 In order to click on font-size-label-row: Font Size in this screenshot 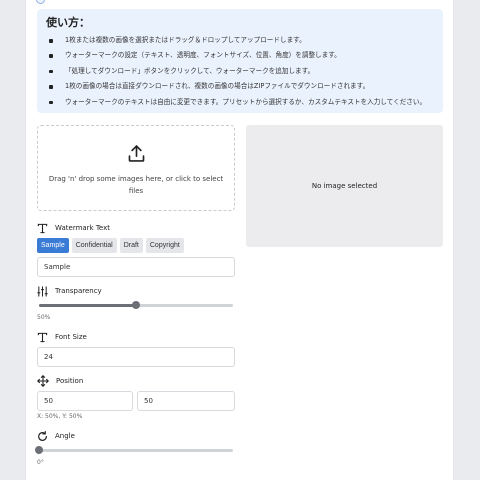, I will do `click(62, 337)`.